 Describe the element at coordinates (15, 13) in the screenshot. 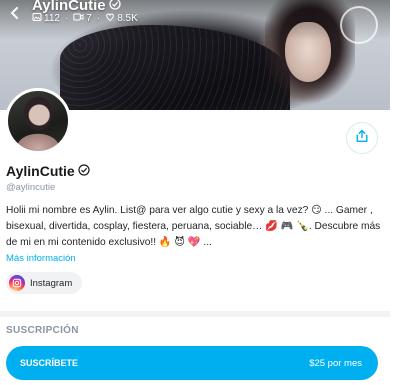

I see `back-arrow-icon` at that location.